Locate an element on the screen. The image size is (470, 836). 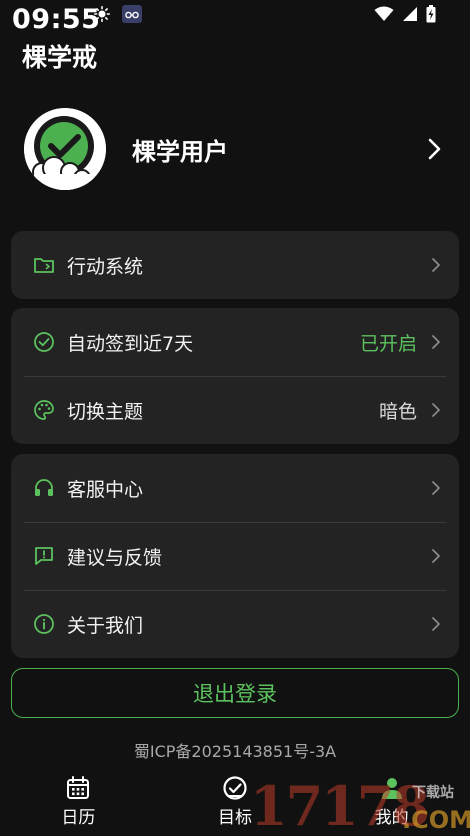
theme-value: 暗色 is located at coordinates (397, 411).